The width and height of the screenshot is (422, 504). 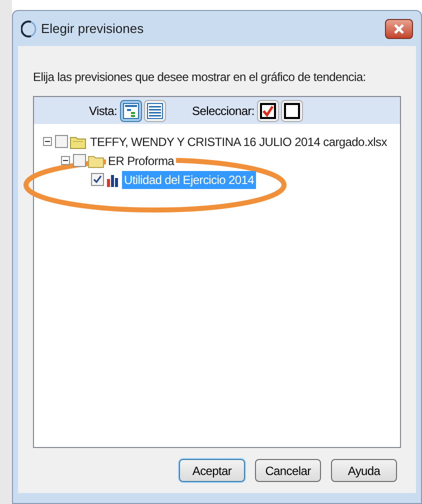 I want to click on tree-view-icon, so click(x=131, y=110).